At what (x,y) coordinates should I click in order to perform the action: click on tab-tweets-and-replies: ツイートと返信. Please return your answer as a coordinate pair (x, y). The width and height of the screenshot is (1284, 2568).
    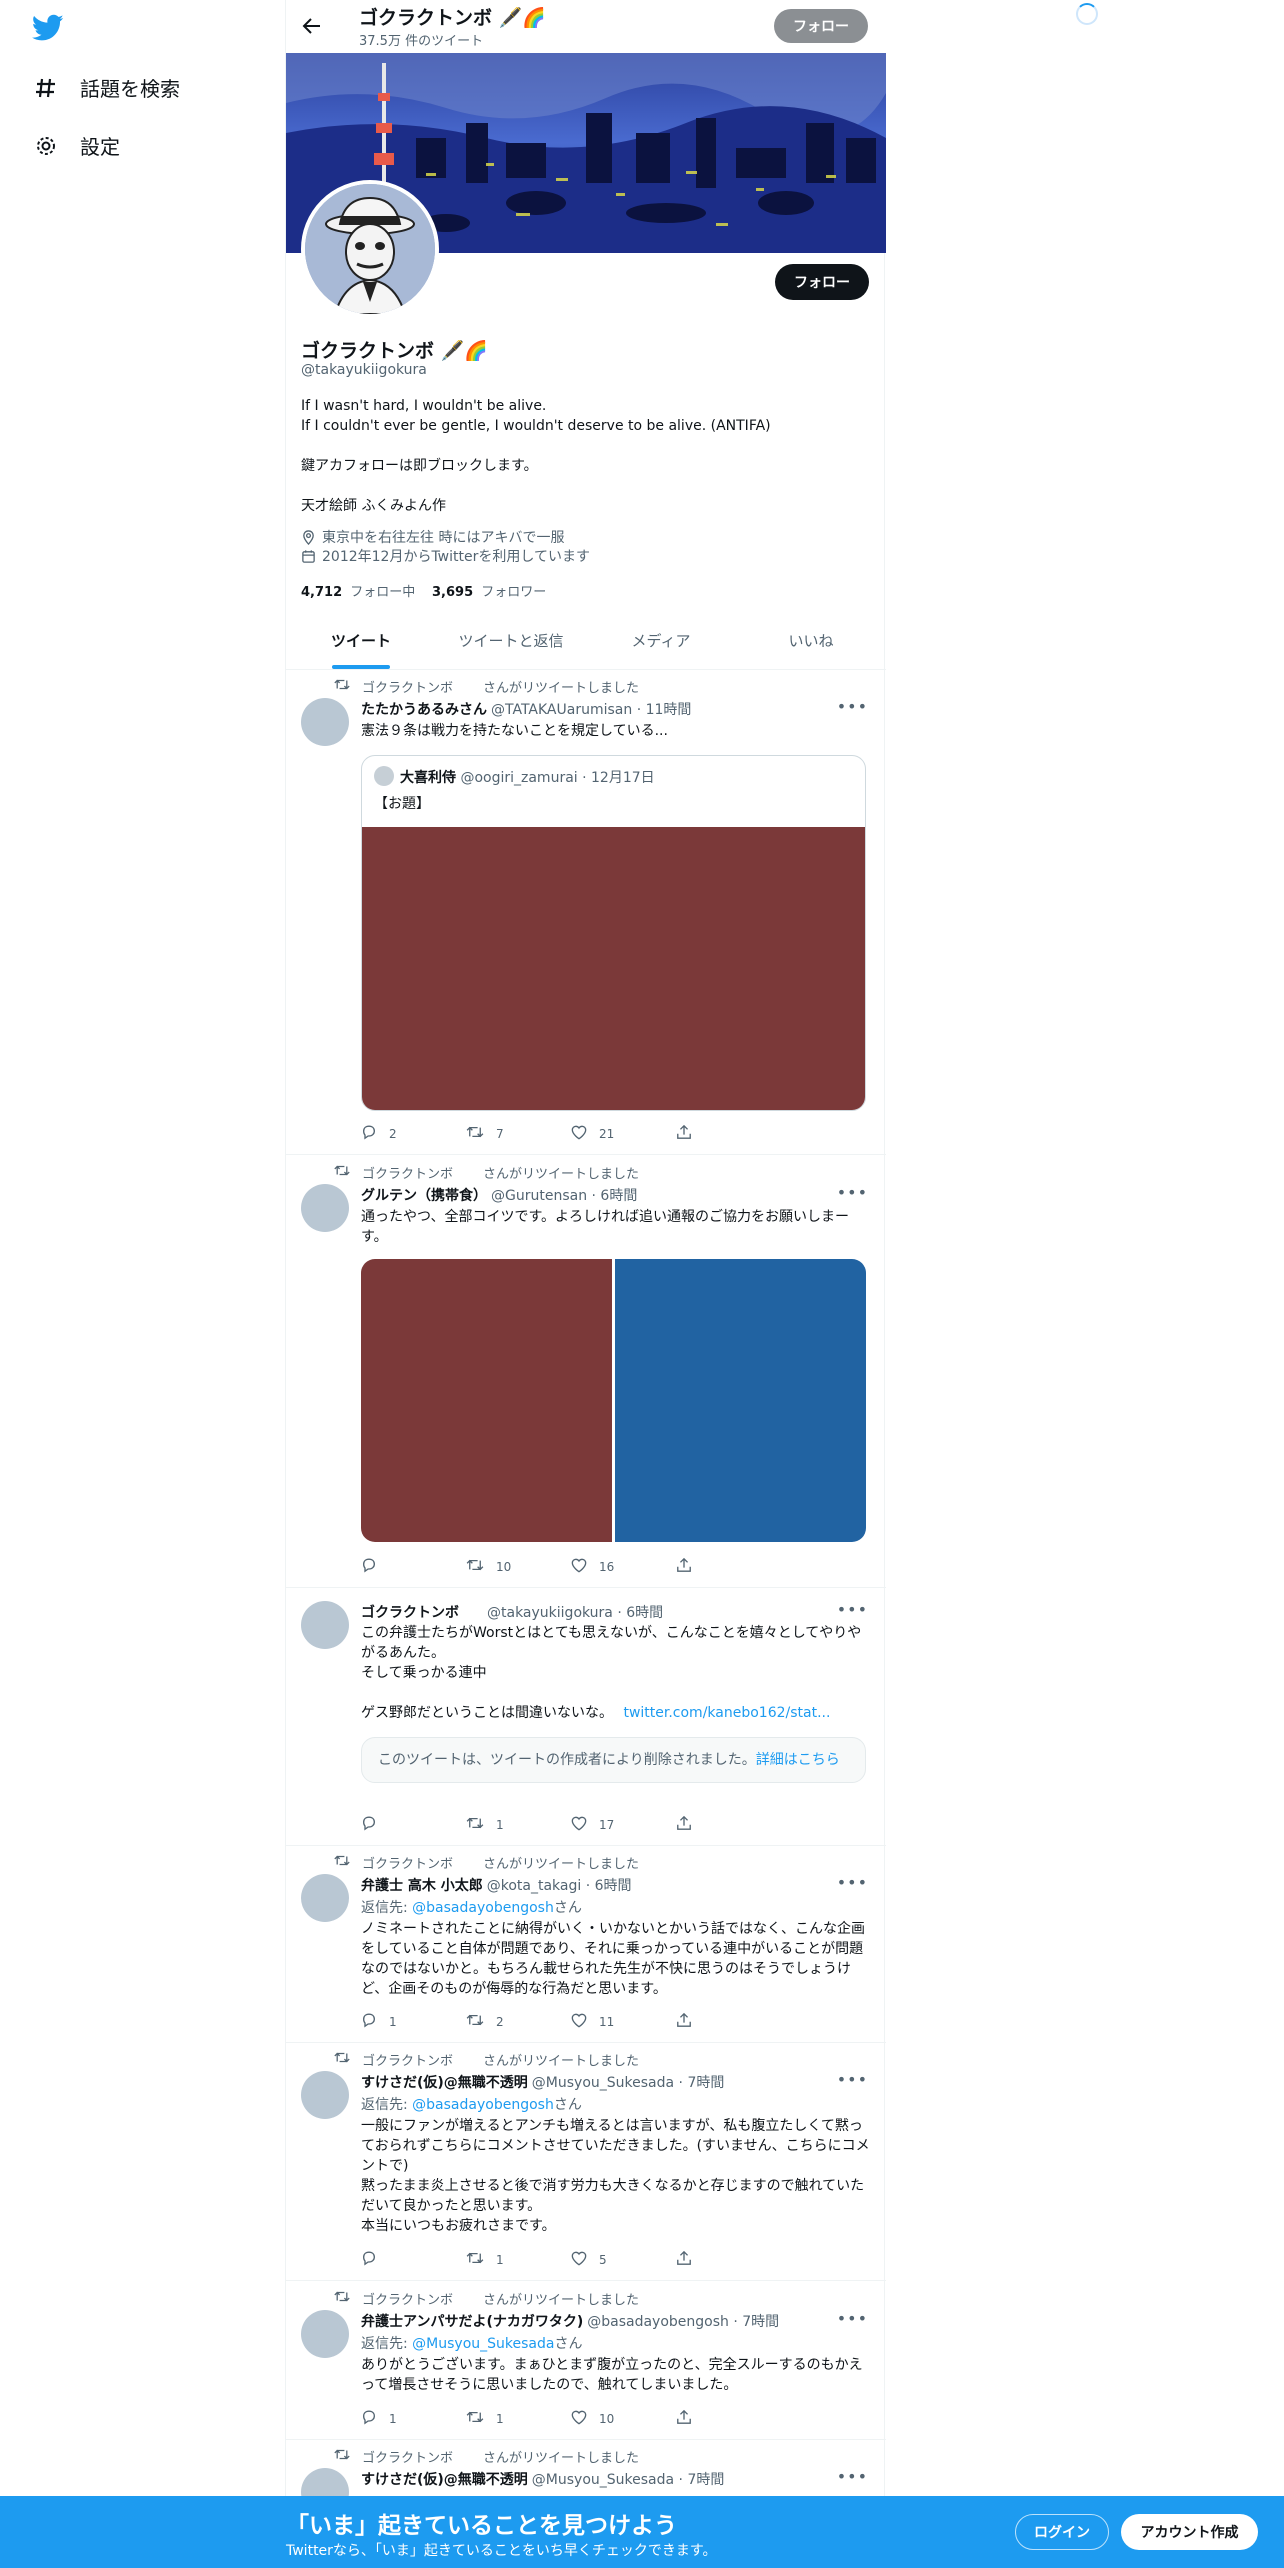
    Looking at the image, I should click on (511, 640).